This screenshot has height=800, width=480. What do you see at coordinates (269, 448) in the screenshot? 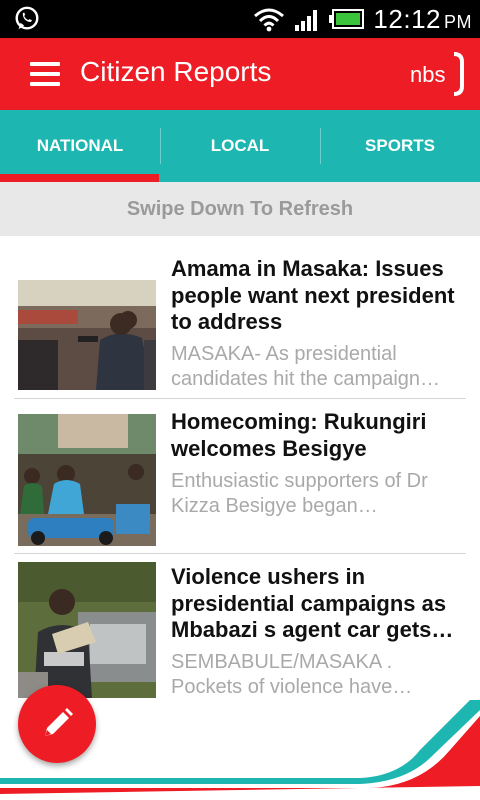
I see `title-line: welcomes Besigye` at bounding box center [269, 448].